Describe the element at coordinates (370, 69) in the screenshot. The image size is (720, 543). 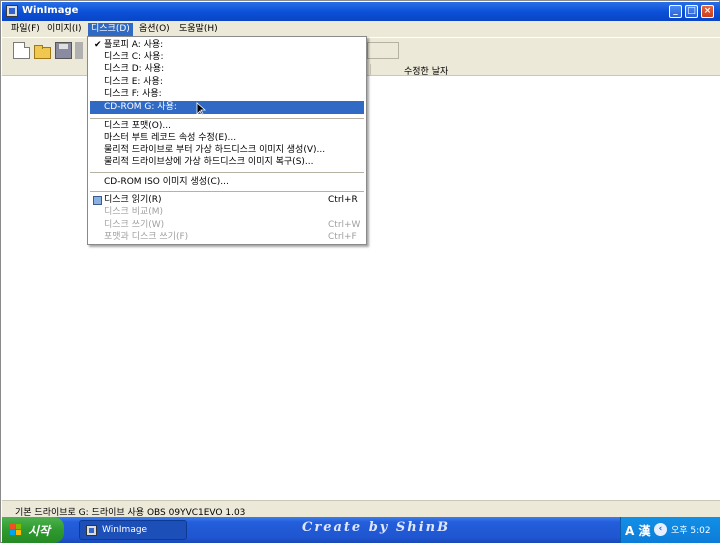
I see `column-separator` at that location.